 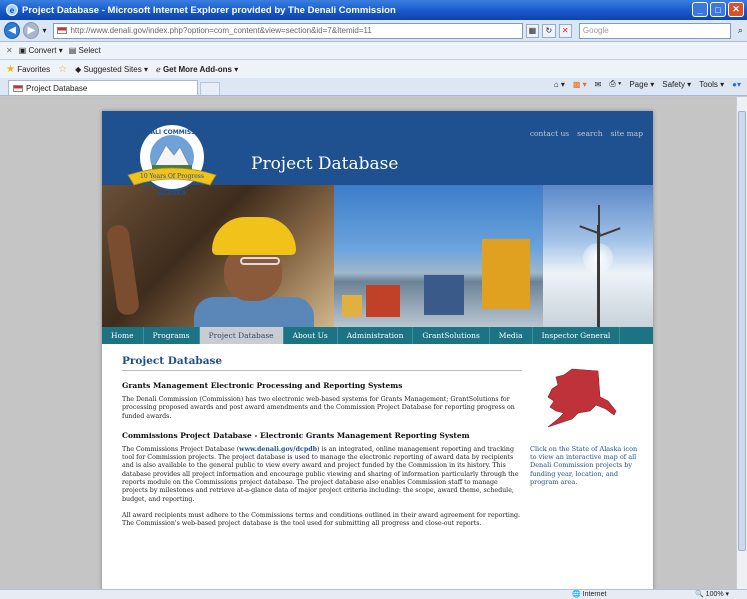 What do you see at coordinates (12, 10) in the screenshot?
I see `ie-logo-icon: e` at bounding box center [12, 10].